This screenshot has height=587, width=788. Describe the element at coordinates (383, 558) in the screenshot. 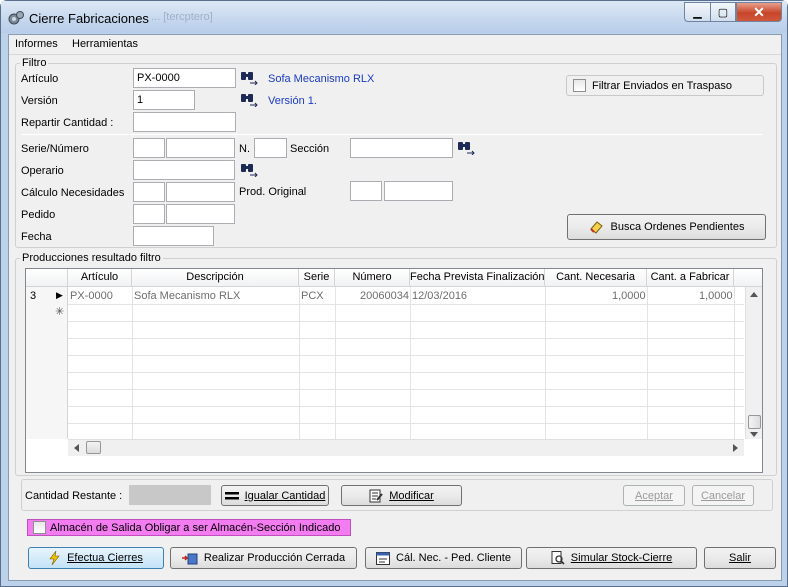

I see `window-list-icon` at that location.